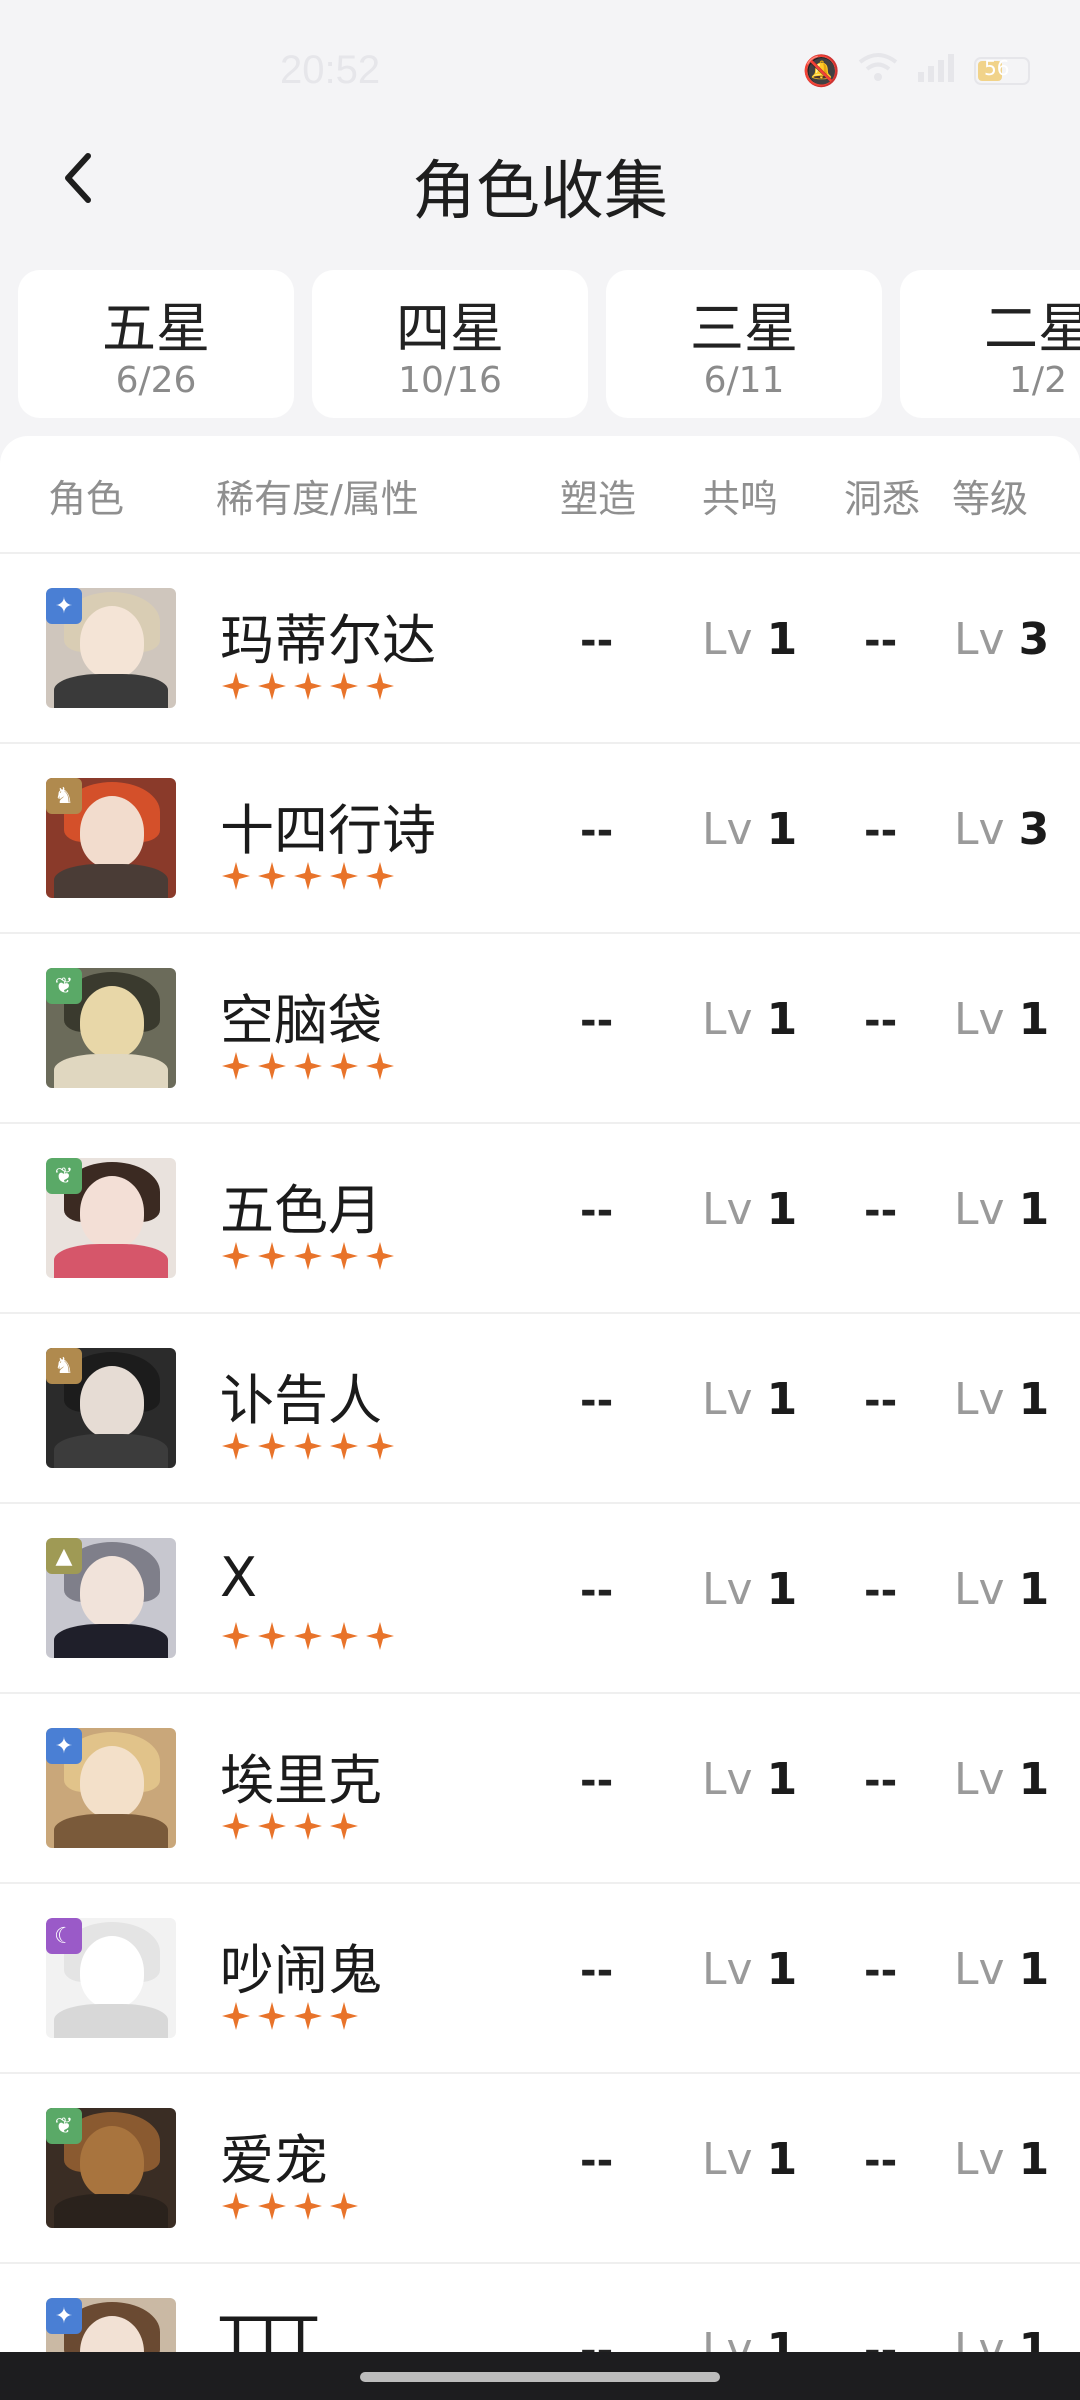  I want to click on character-avatar: ♞, so click(111, 1408).